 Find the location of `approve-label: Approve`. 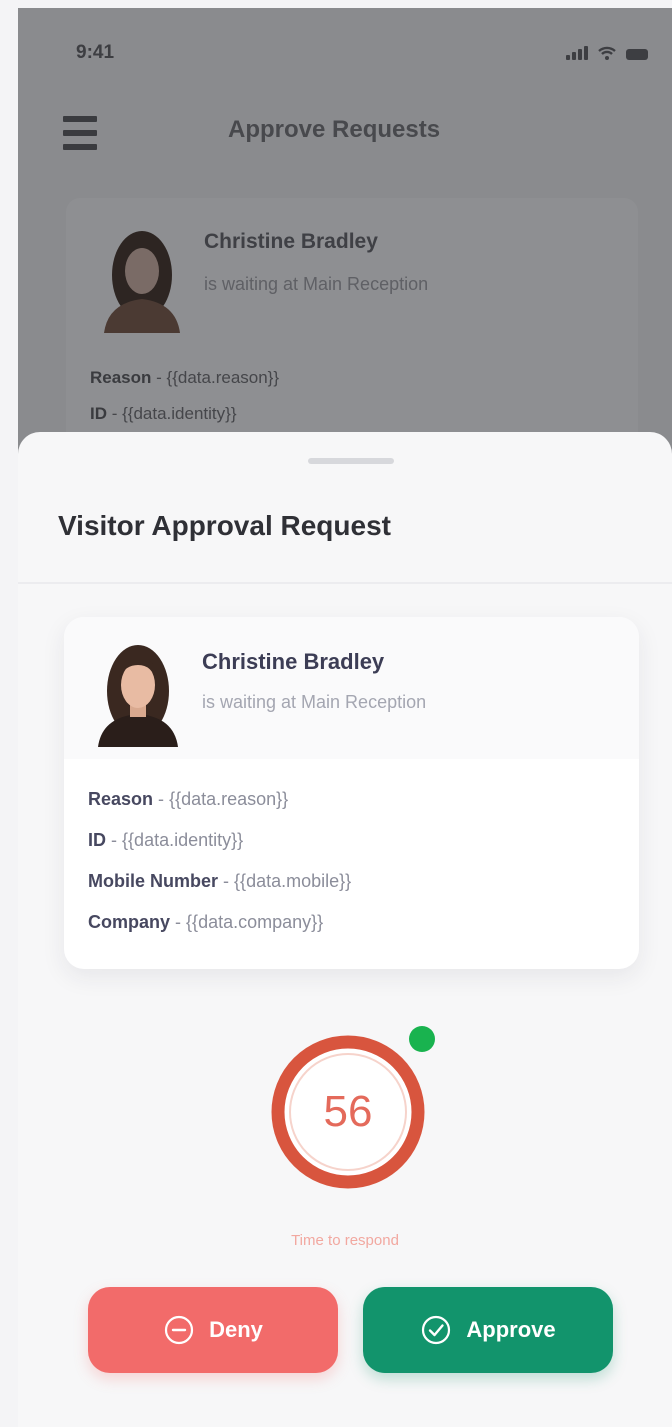

approve-label: Approve is located at coordinates (511, 1329).